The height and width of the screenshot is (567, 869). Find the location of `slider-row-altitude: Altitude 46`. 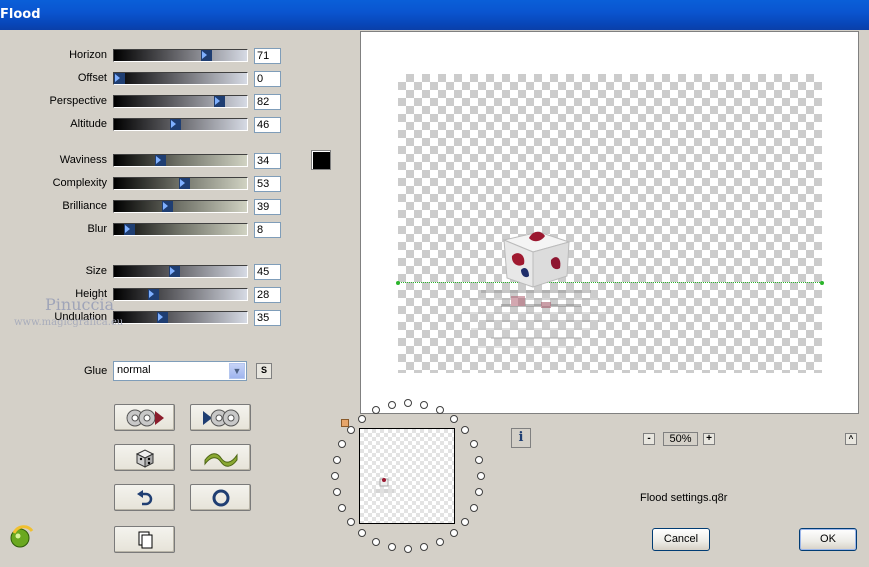

slider-row-altitude: Altitude 46 is located at coordinates (150, 125).